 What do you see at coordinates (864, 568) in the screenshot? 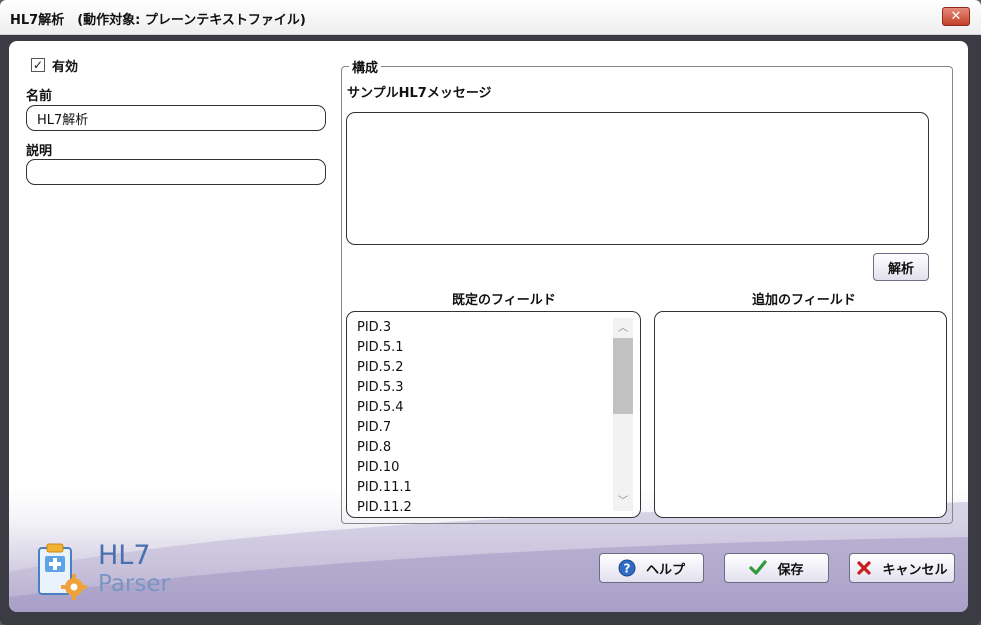
I see `x-icon` at bounding box center [864, 568].